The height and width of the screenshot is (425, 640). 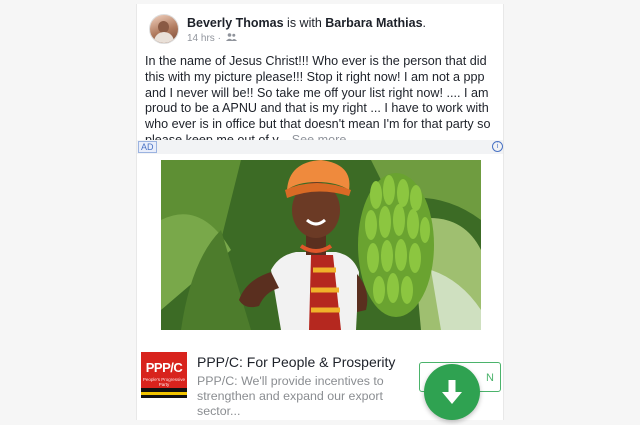 What do you see at coordinates (164, 375) in the screenshot?
I see `ppp-c-logo: PPP/C People's Progressive Party` at bounding box center [164, 375].